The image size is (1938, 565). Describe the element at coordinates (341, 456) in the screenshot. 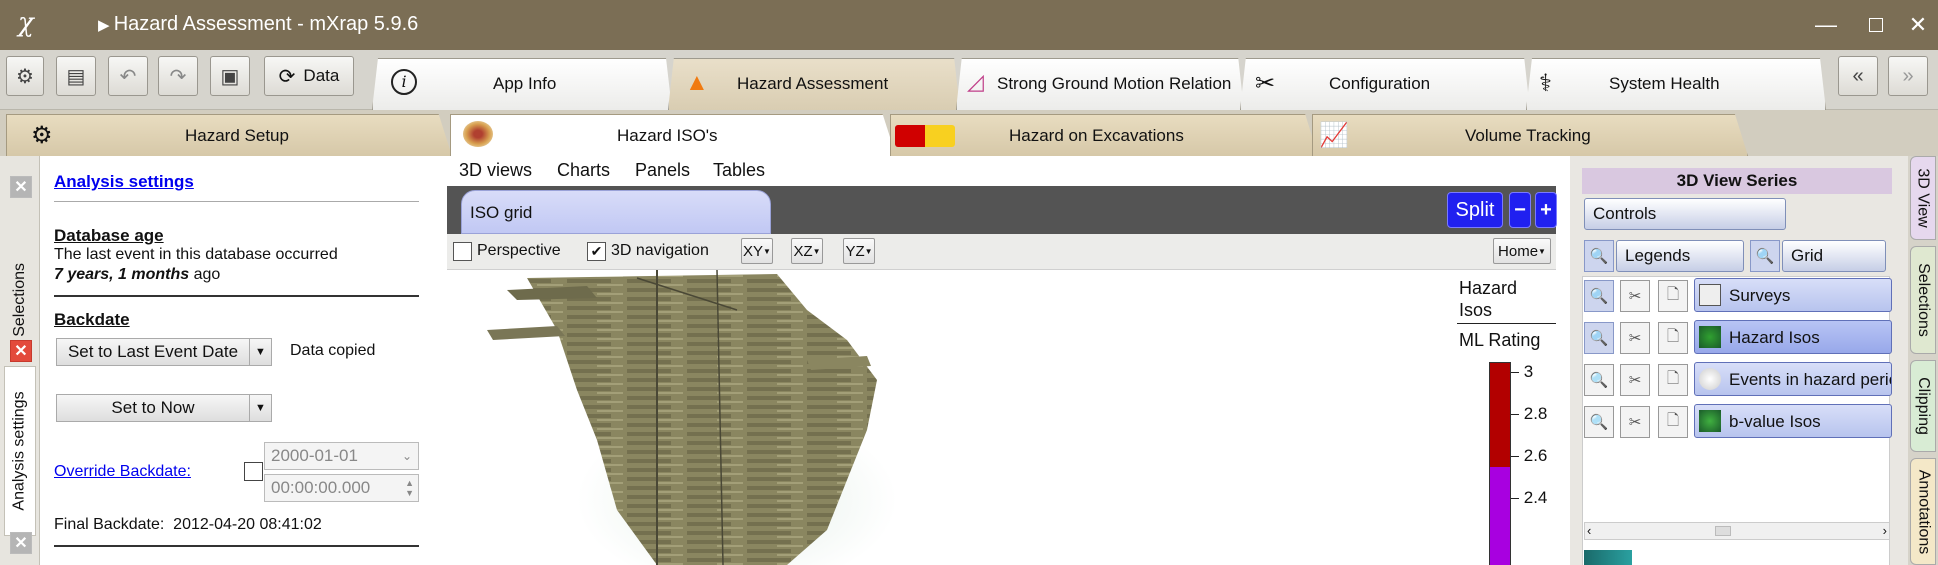

I see `override-date-field: 2000-01-01 ⌄` at that location.